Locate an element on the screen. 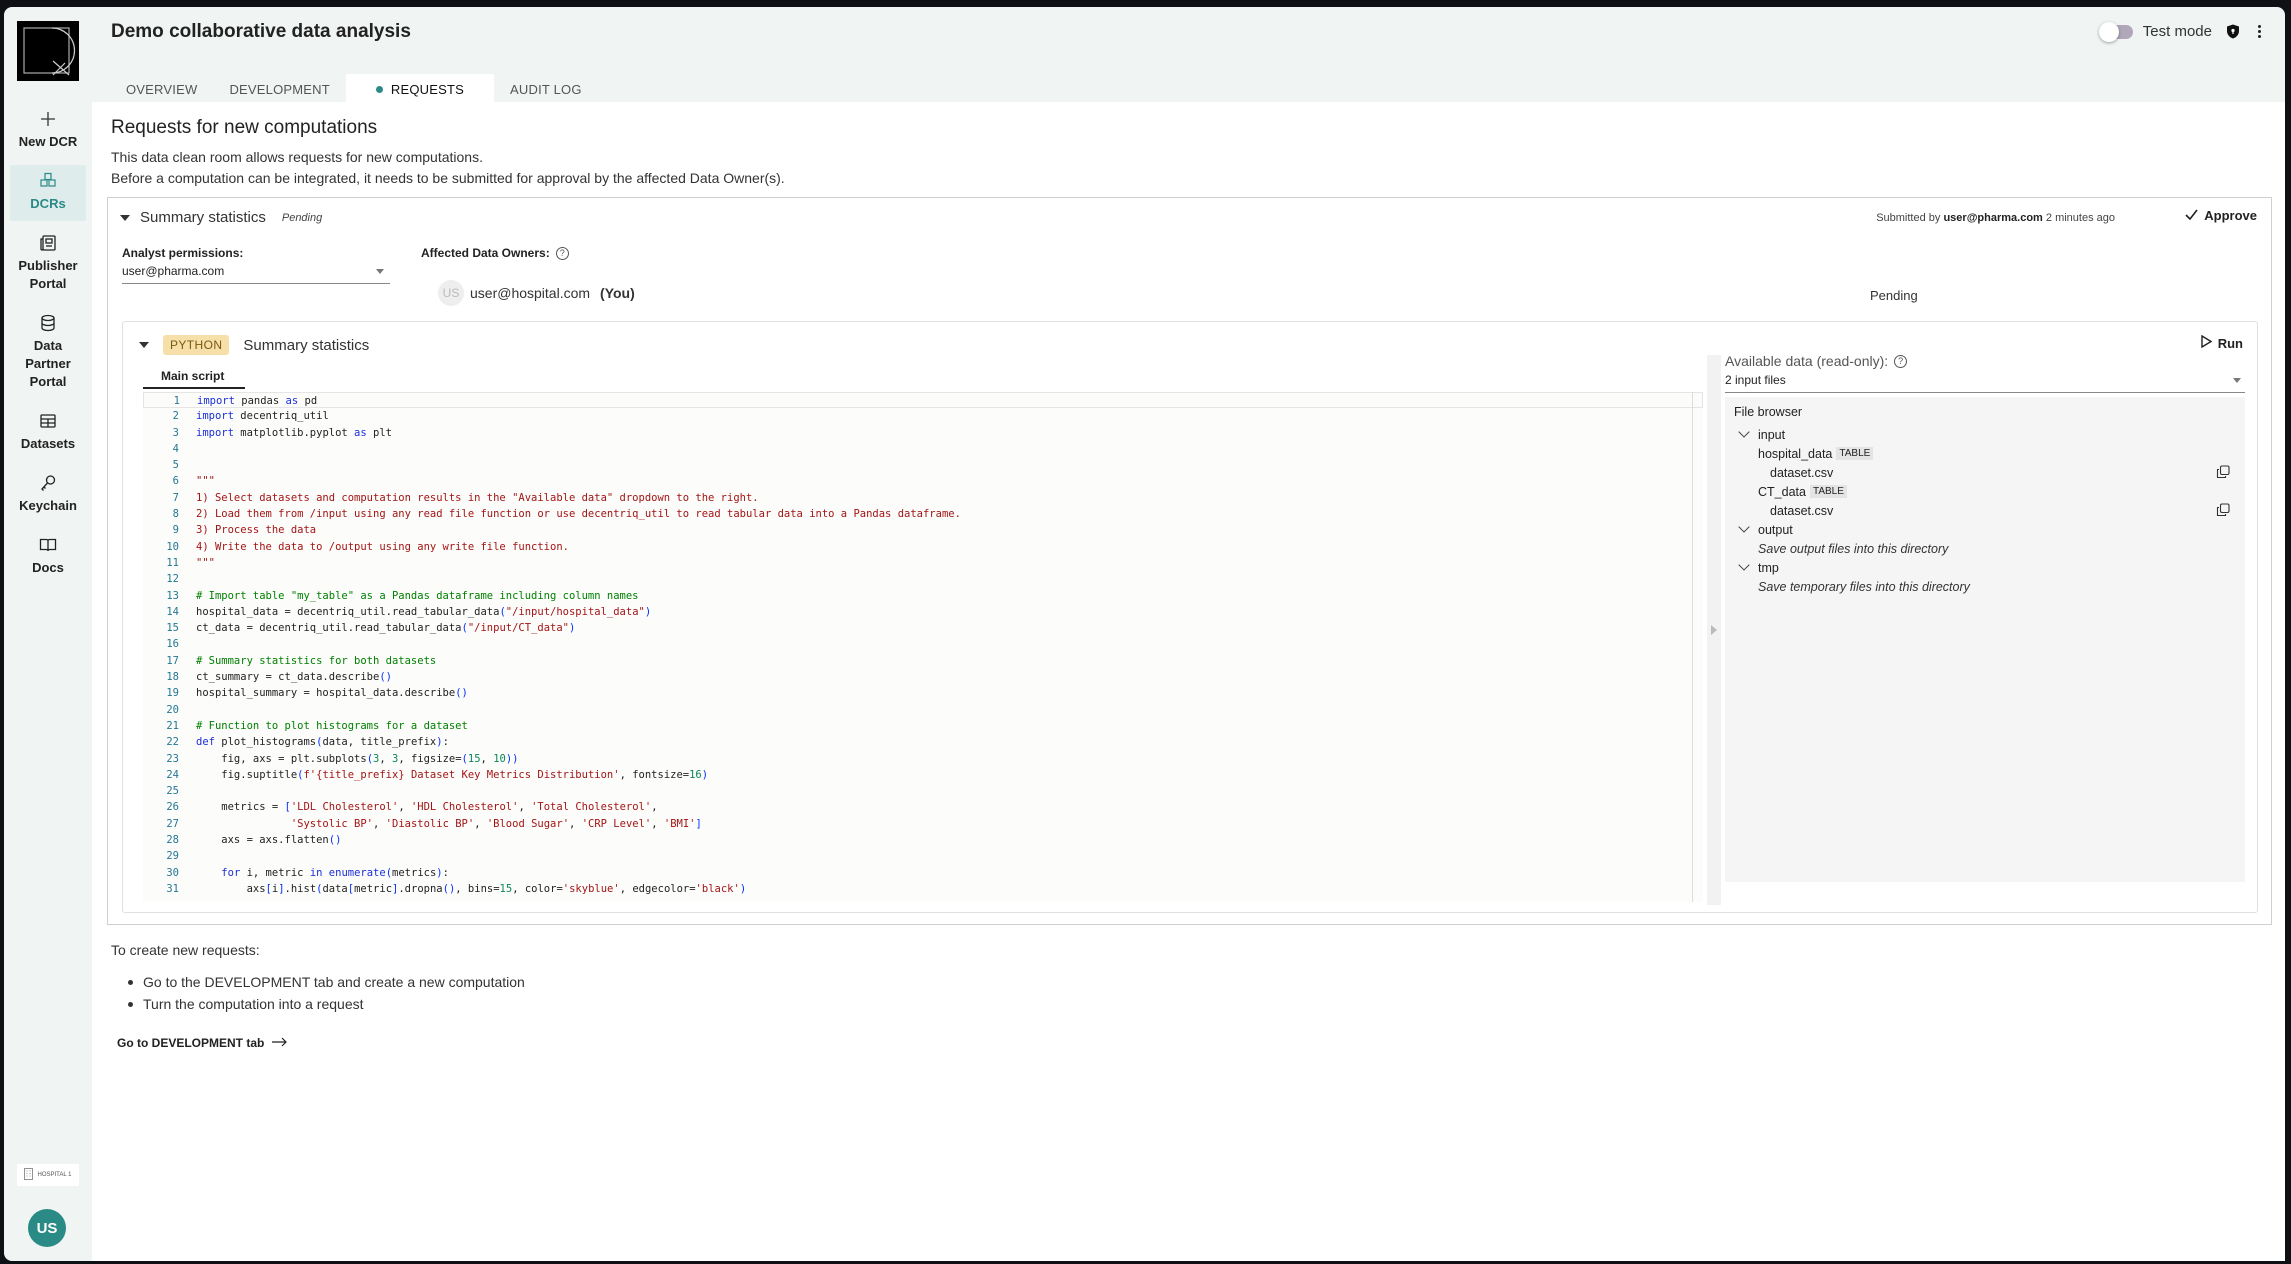  tab-main-script: Main script is located at coordinates (194, 377).